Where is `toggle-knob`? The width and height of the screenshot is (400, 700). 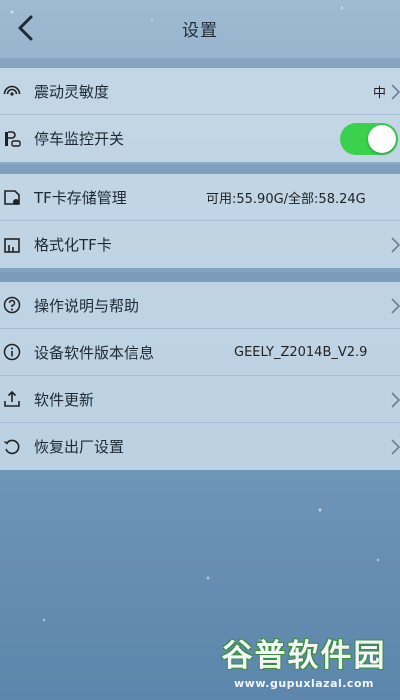 toggle-knob is located at coordinates (382, 139).